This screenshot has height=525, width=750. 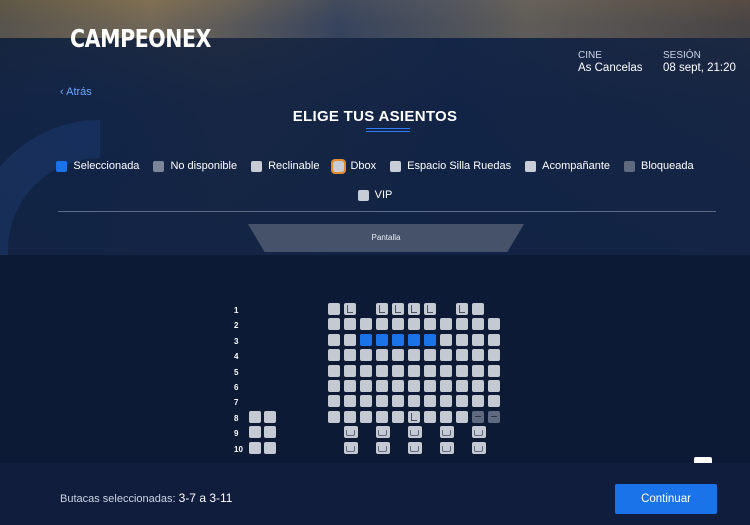 What do you see at coordinates (76, 92) in the screenshot?
I see `back-link: ‹ Atrás` at bounding box center [76, 92].